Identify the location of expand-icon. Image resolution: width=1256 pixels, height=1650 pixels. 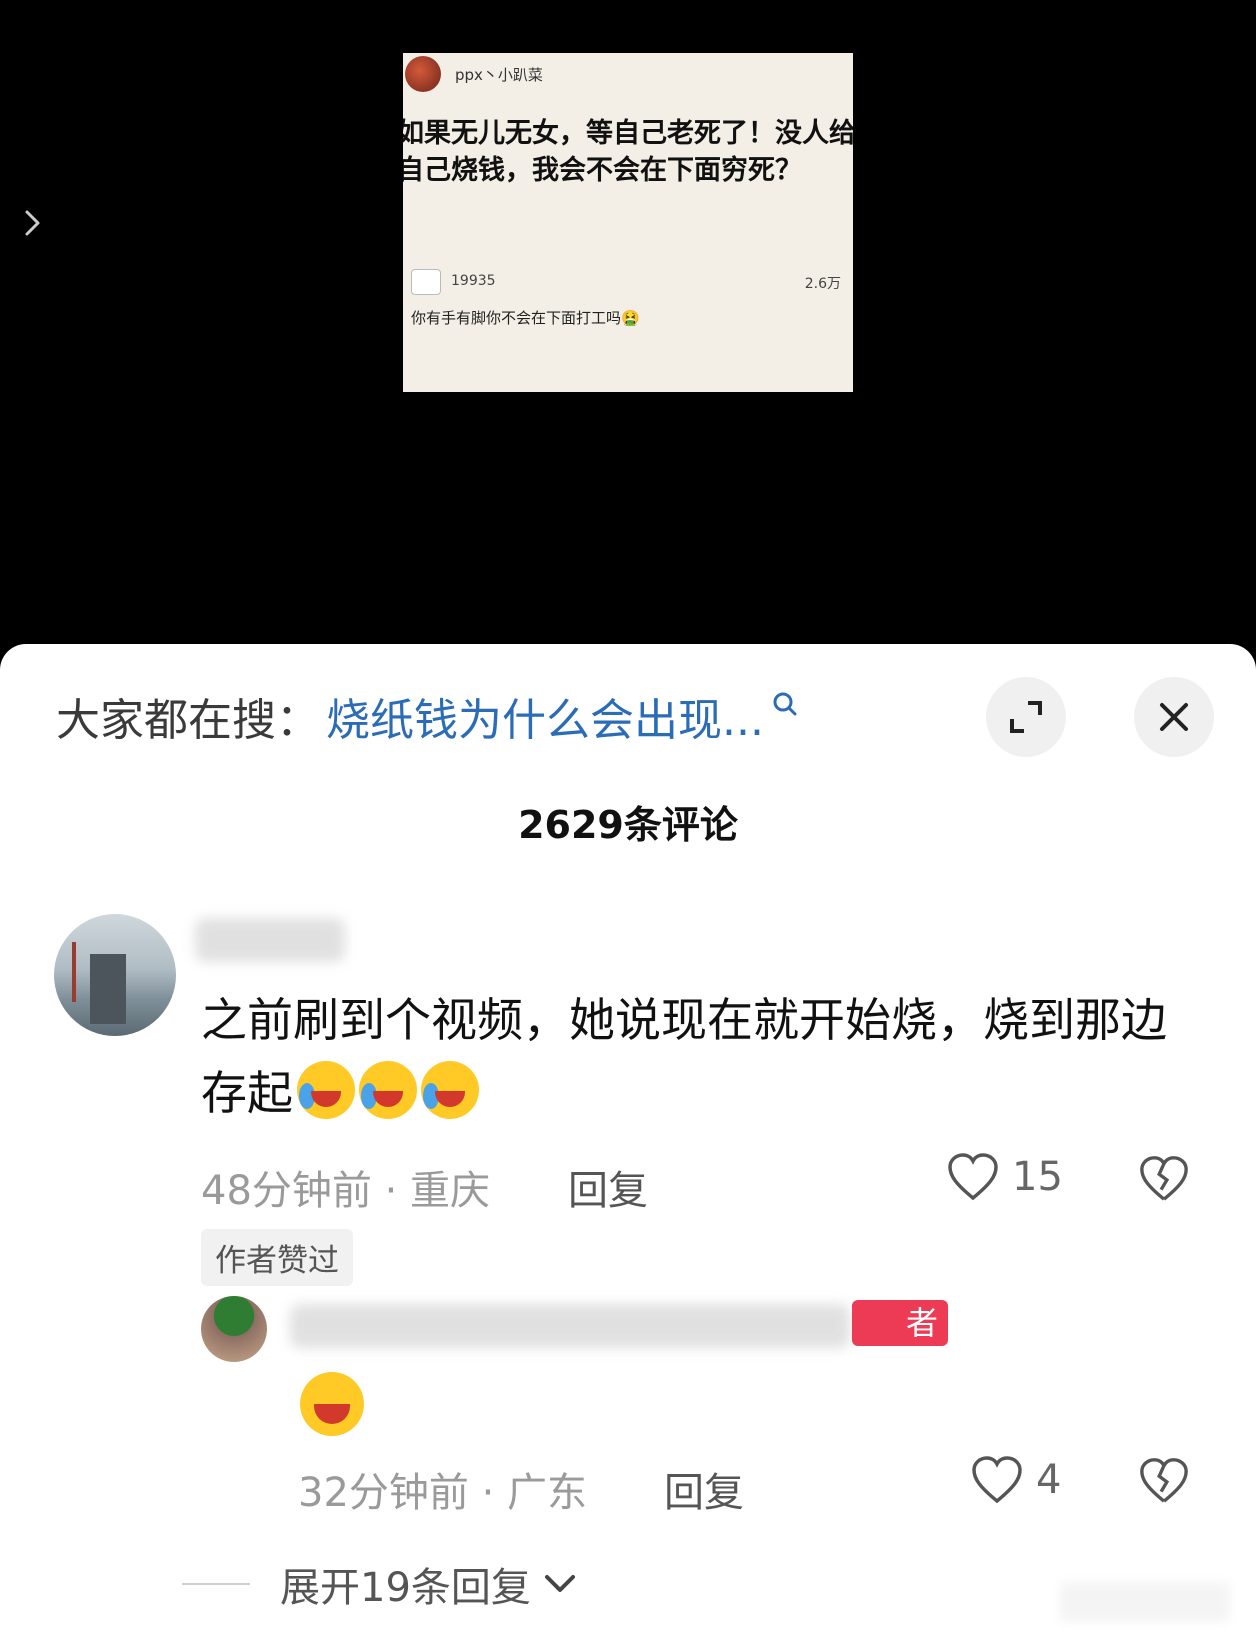
(1026, 717).